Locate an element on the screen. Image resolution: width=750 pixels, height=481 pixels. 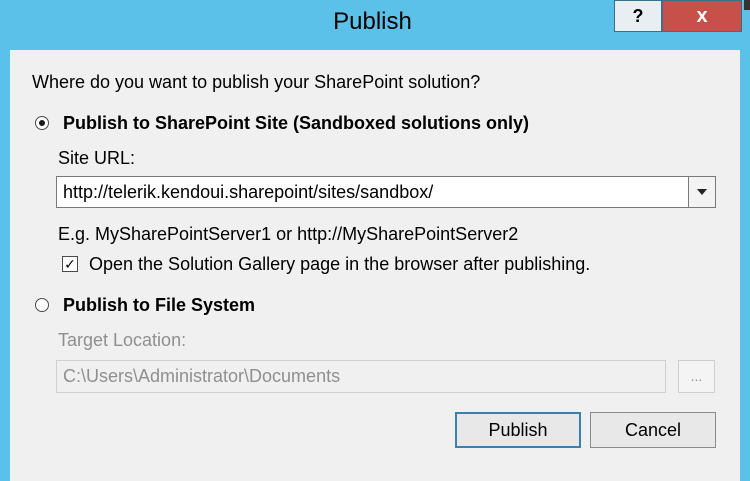
close-button: x is located at coordinates (702, 16).